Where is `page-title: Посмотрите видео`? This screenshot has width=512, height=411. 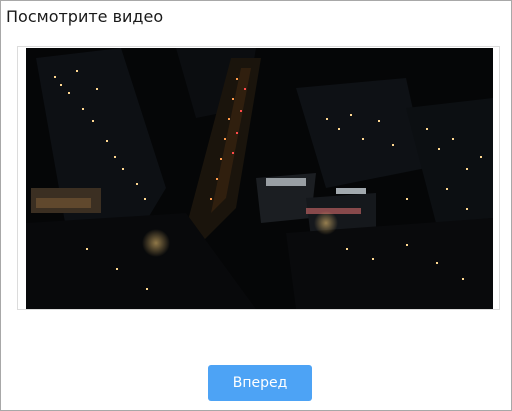
page-title: Посмотрите видео is located at coordinates (85, 16).